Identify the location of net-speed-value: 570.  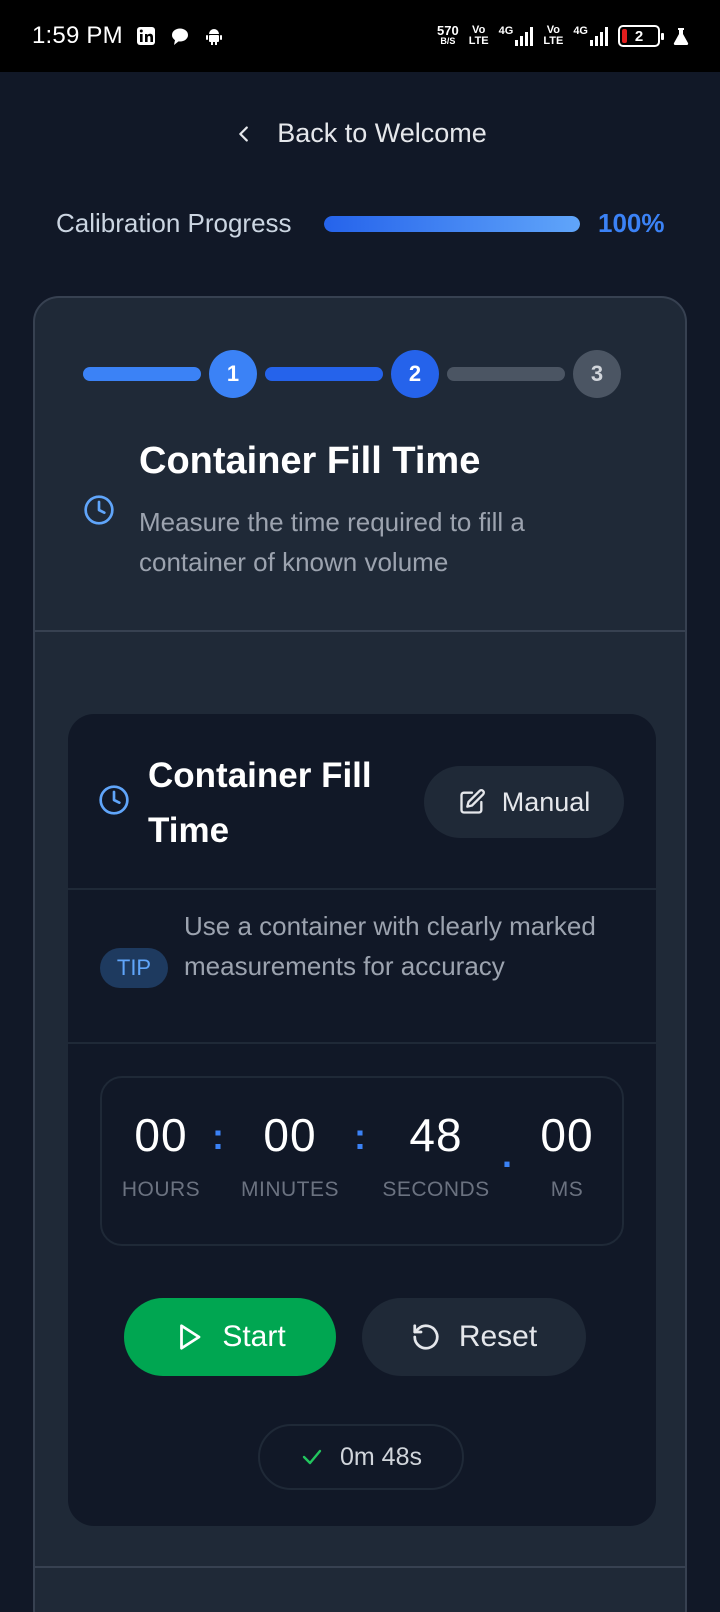
(447, 30).